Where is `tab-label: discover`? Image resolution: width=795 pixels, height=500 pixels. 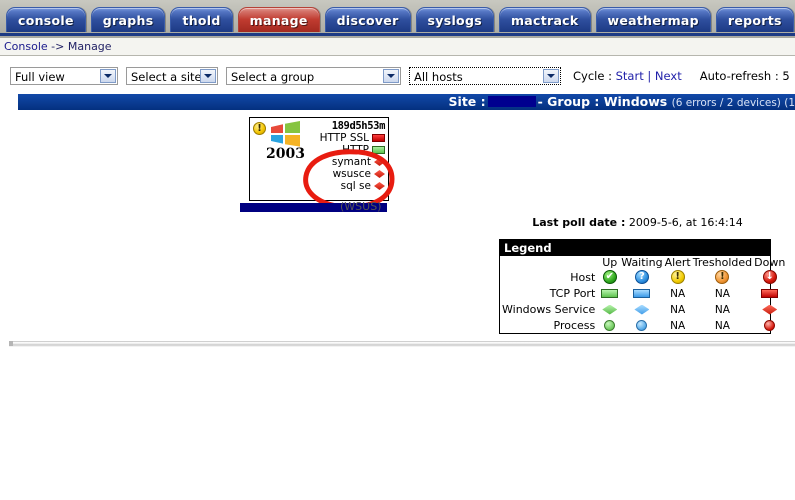 tab-label: discover is located at coordinates (367, 20).